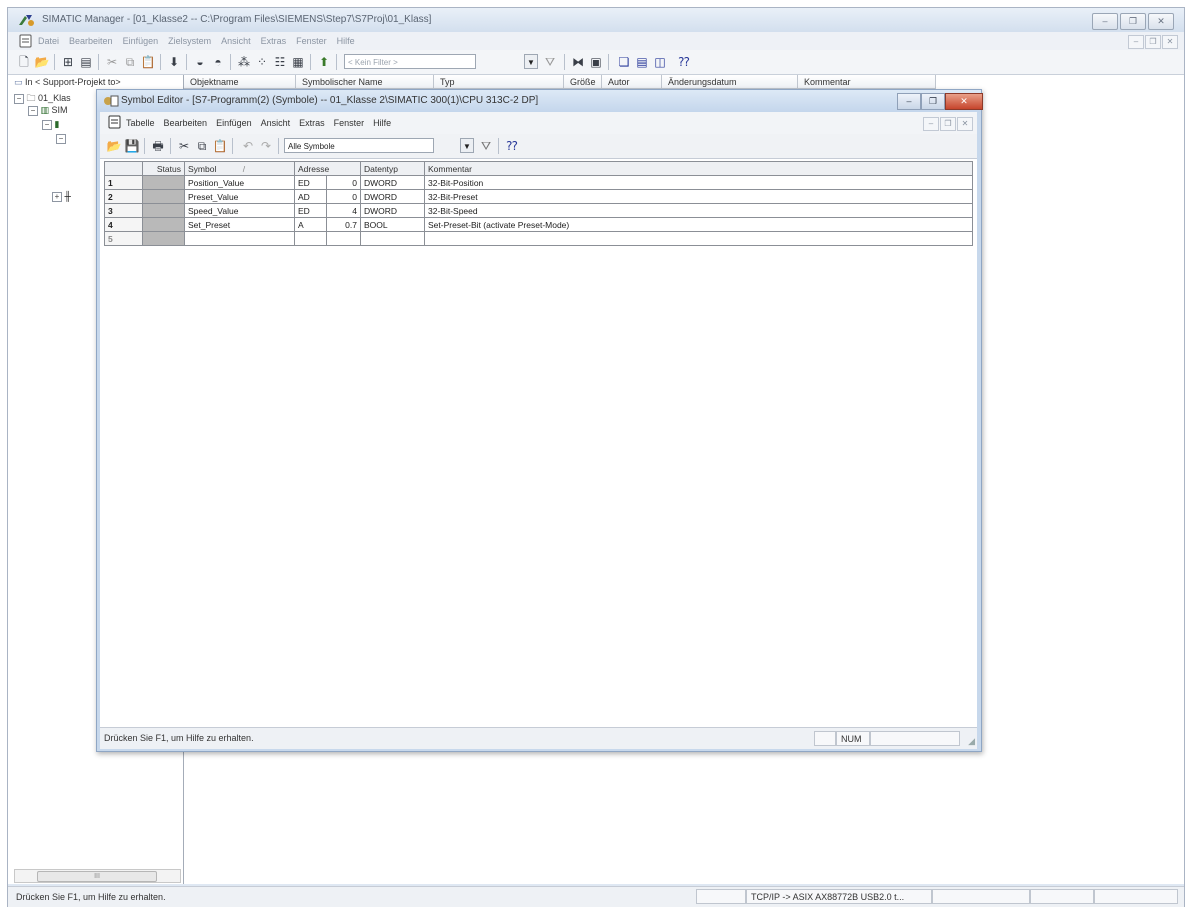 This screenshot has height=914, width=1190. Describe the element at coordinates (730, 82) in the screenshot. I see `col-aenderungsdatum: Änderungsdatum` at that location.